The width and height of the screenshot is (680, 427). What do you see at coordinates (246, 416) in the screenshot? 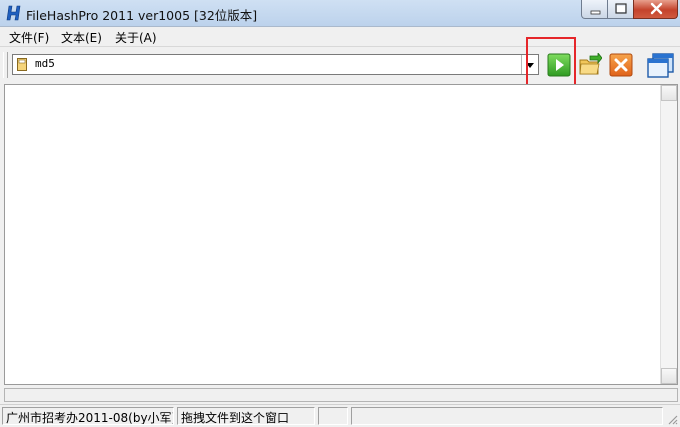
I see `status-panel-hint: 拖拽文件到这个窗口` at bounding box center [246, 416].